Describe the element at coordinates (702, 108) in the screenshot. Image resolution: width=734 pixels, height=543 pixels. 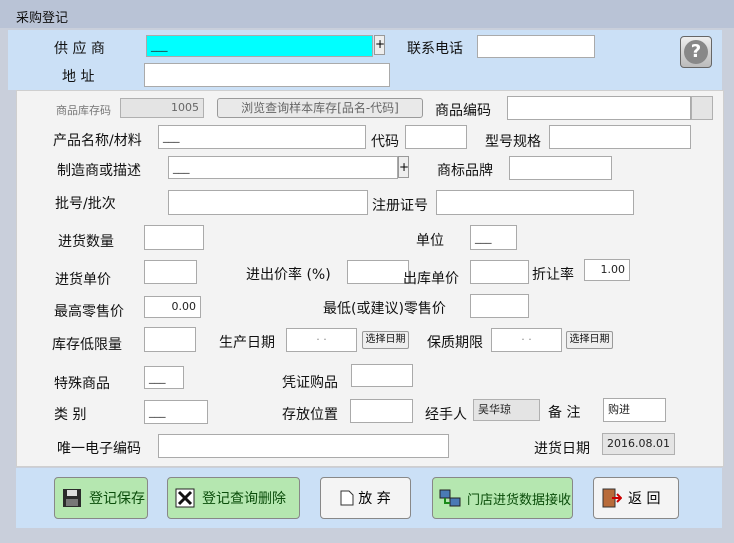
I see `item-code-side-button` at that location.